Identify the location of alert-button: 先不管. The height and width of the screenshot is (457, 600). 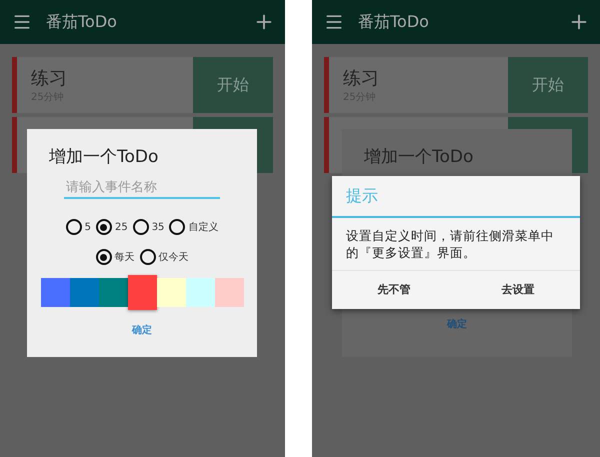
(394, 289).